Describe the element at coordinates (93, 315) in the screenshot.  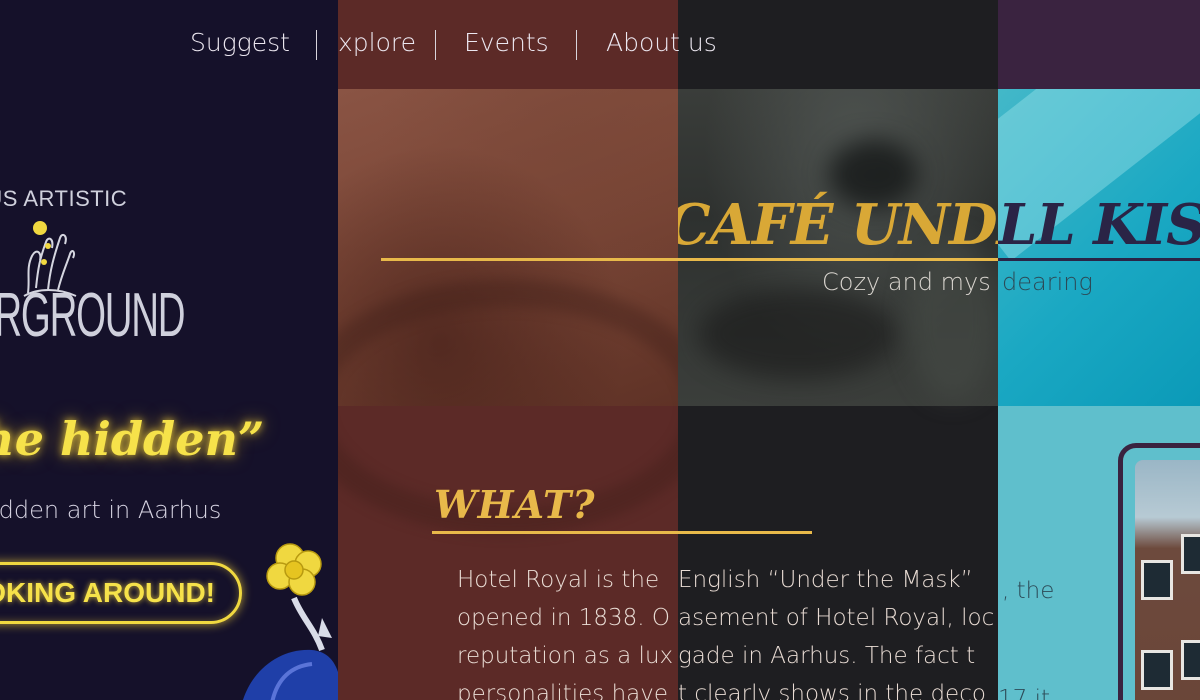
I see `logo-bottom-text: ERGROUND` at that location.